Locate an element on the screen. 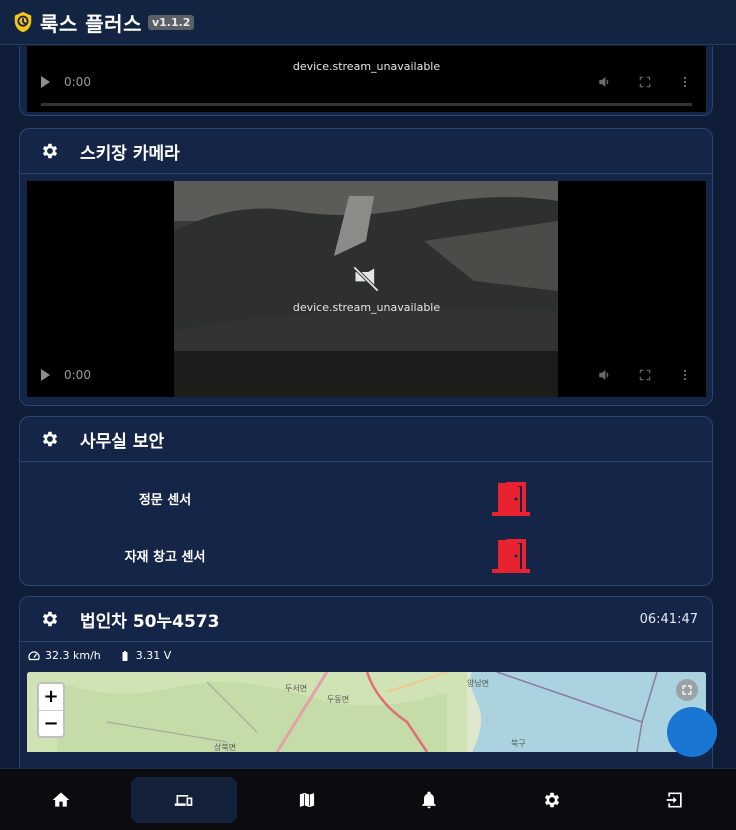  video-player-top: device.stream_unavailable 0:00 is located at coordinates (366, 79).